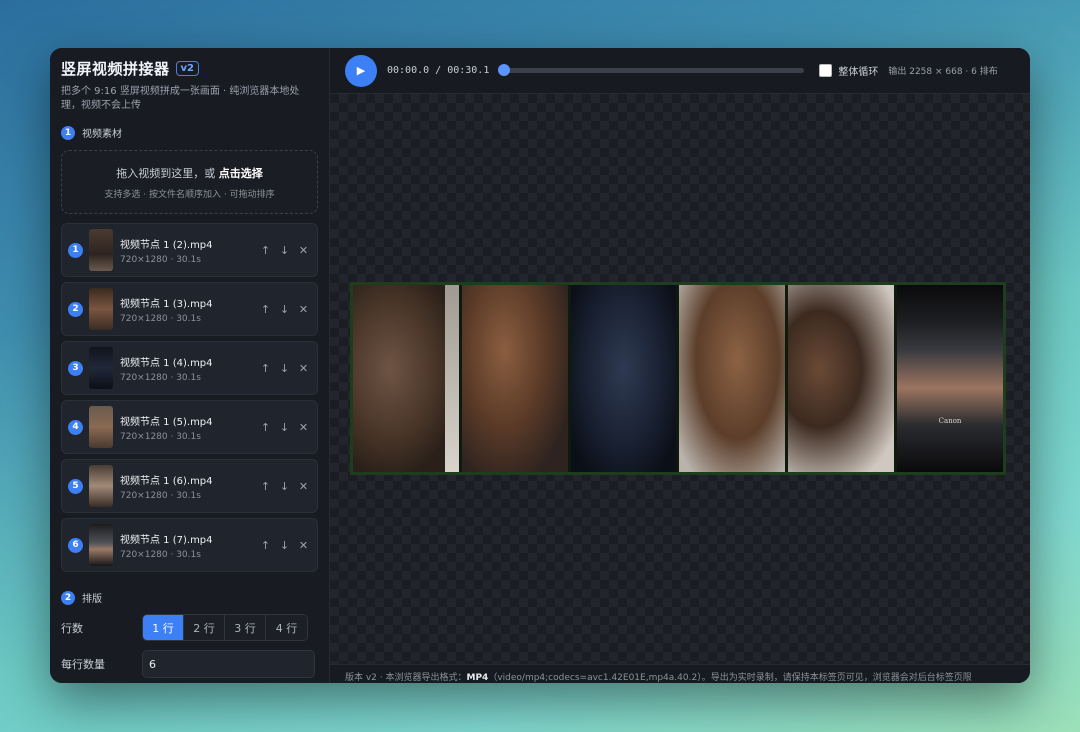 This screenshot has height=732, width=1080. I want to click on file-meta: 视频节点 1 (5).mp4 720×1280 · 30.1s, so click(189, 427).